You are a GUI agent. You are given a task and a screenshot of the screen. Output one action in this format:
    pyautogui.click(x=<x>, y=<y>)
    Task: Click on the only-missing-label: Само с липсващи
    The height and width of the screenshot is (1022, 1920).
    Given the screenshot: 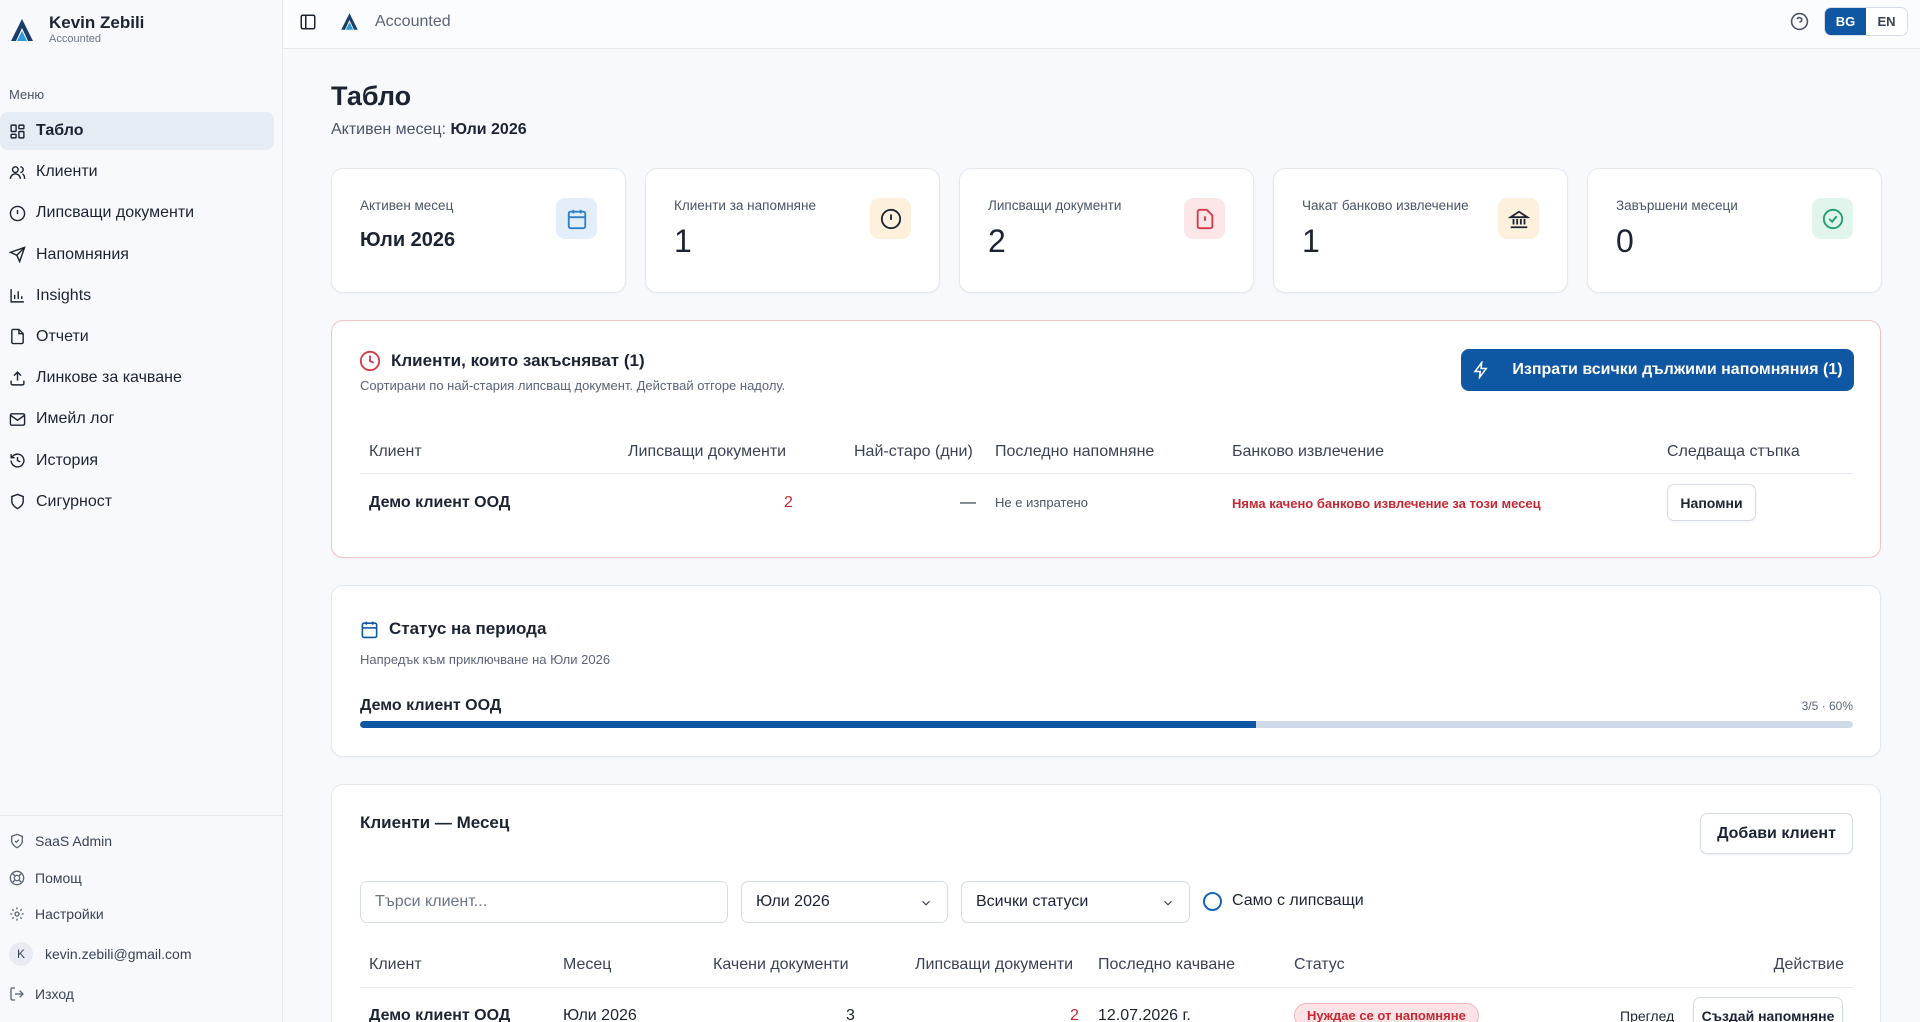 What is the action you would take?
    pyautogui.click(x=1298, y=901)
    